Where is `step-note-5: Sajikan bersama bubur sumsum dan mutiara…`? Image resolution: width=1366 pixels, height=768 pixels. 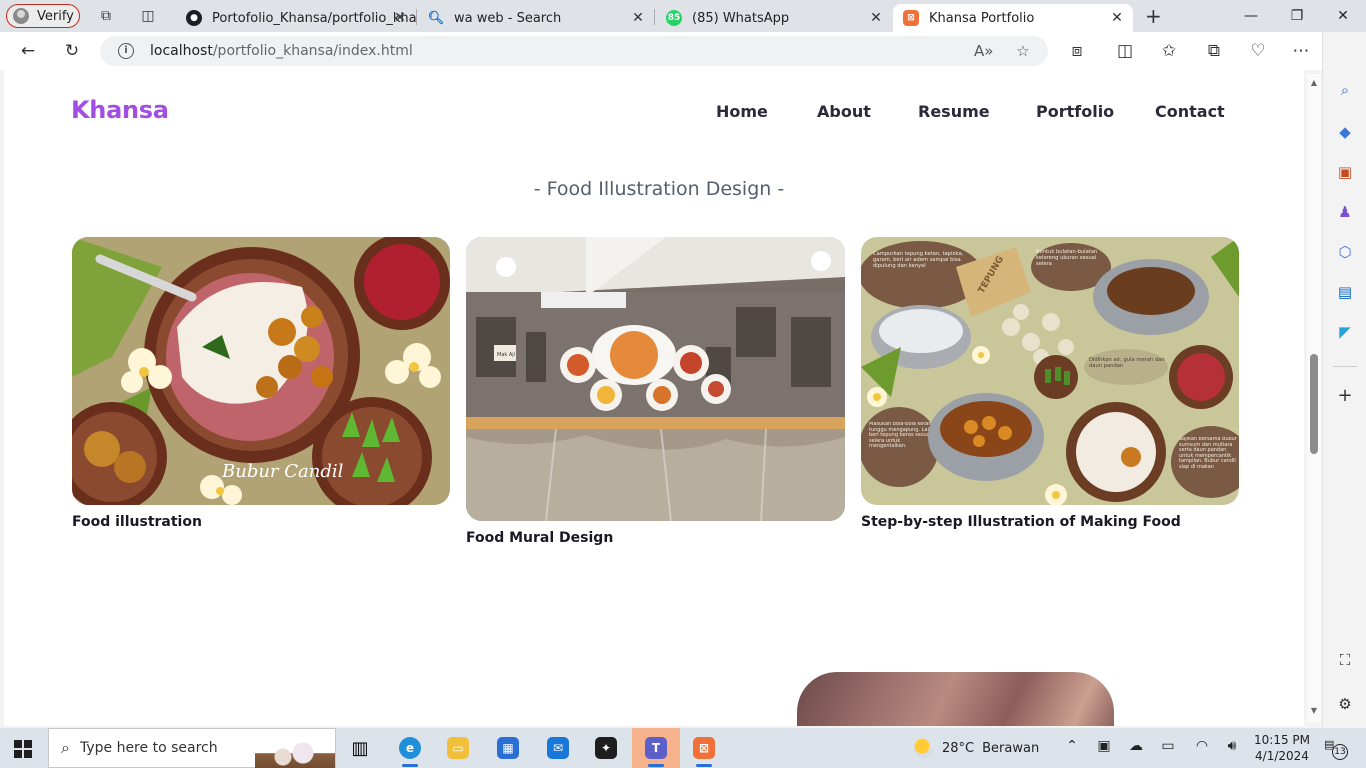
step-note-5: Sajikan bersama bubur sumsum dan mutiara… is located at coordinates (1208, 453).